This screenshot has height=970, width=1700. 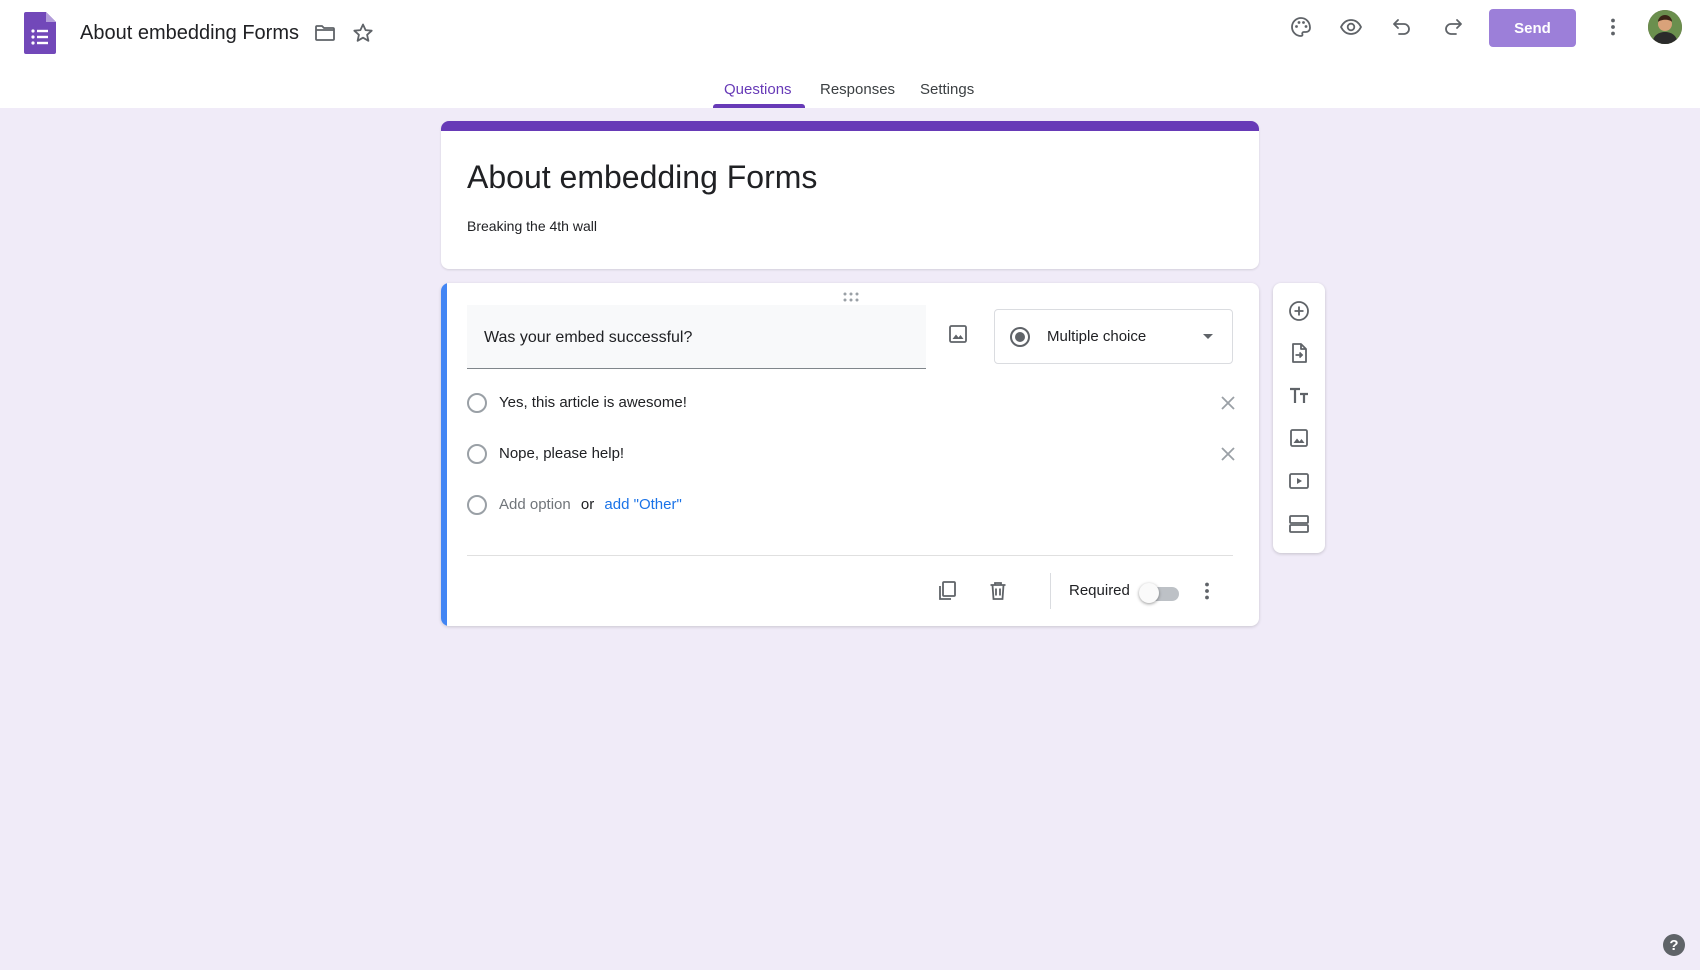 What do you see at coordinates (1665, 27) in the screenshot?
I see `avatar` at bounding box center [1665, 27].